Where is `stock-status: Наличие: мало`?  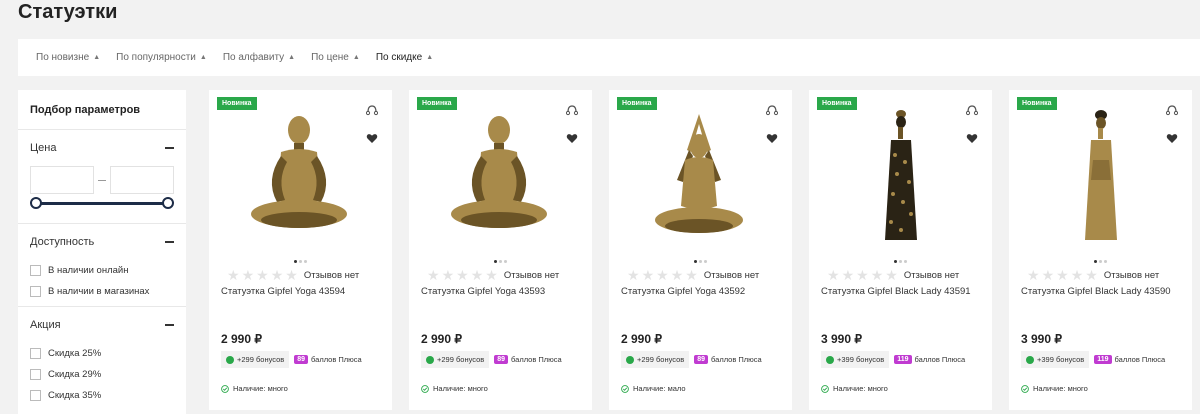 stock-status: Наличие: мало is located at coordinates (653, 388).